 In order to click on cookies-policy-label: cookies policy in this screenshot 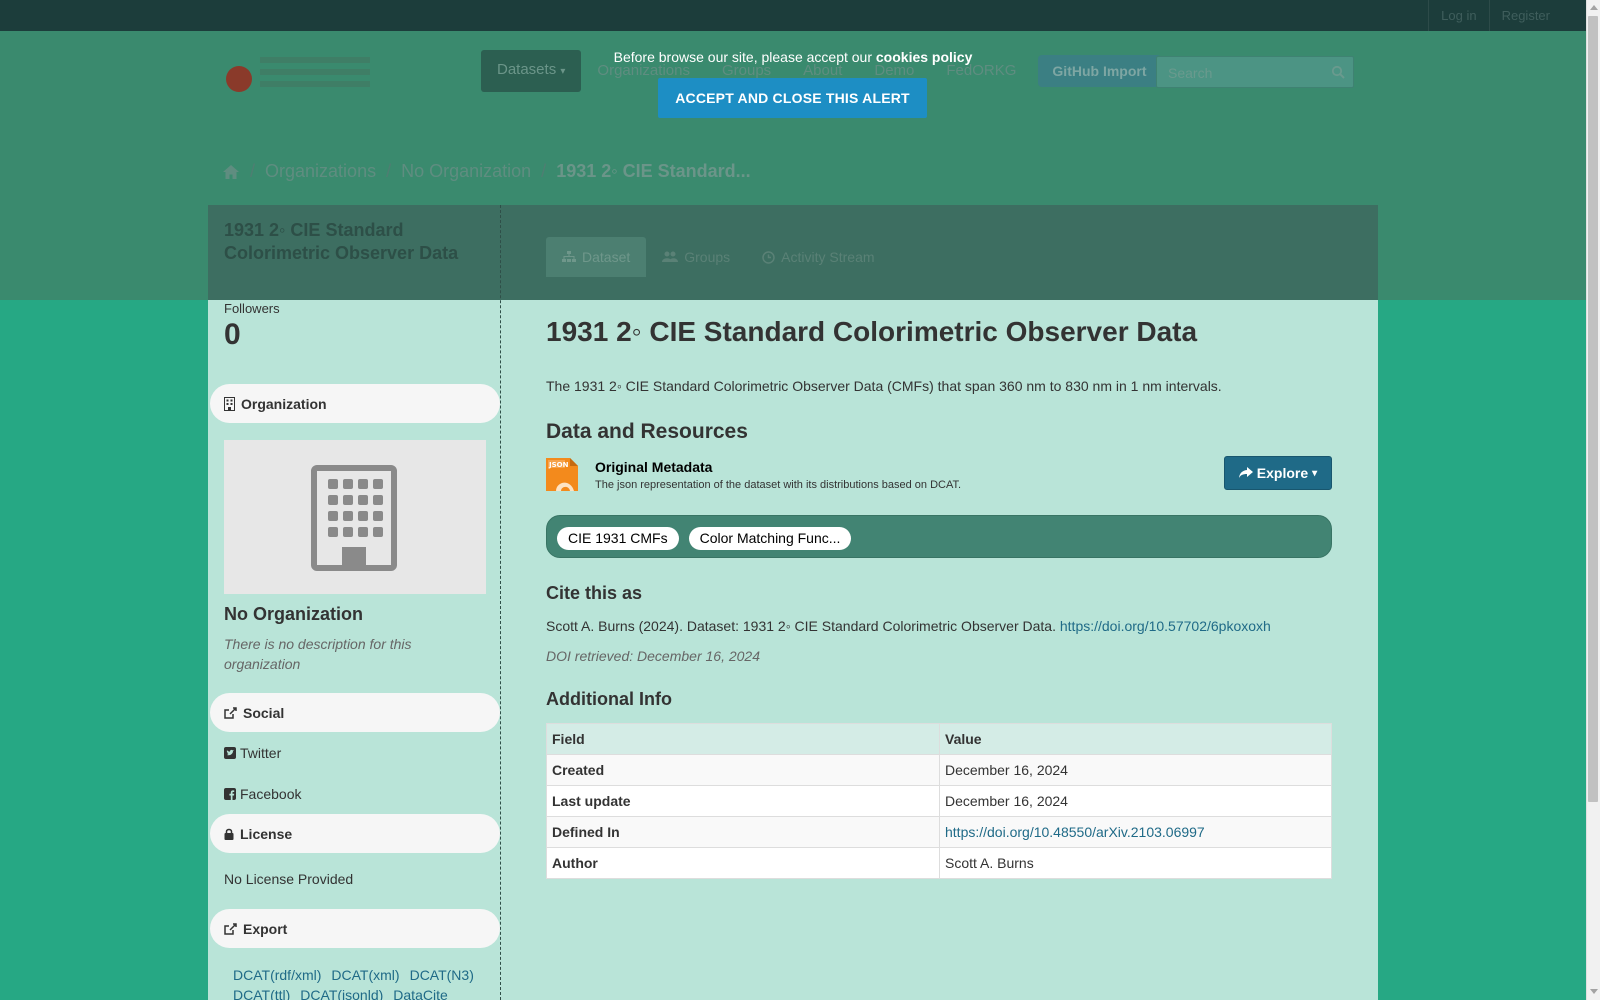, I will do `click(924, 57)`.